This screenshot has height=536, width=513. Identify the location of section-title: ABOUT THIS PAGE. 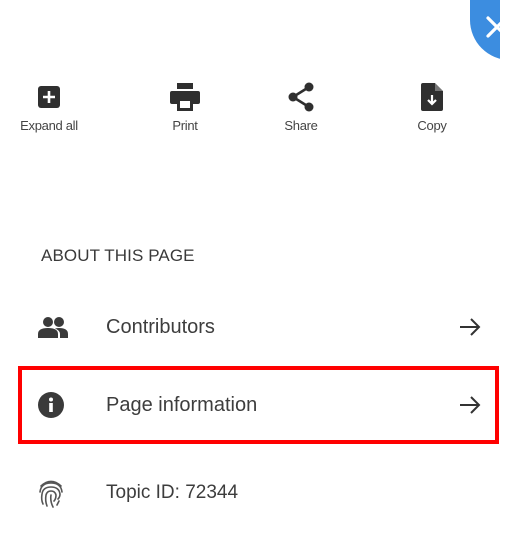
(118, 255).